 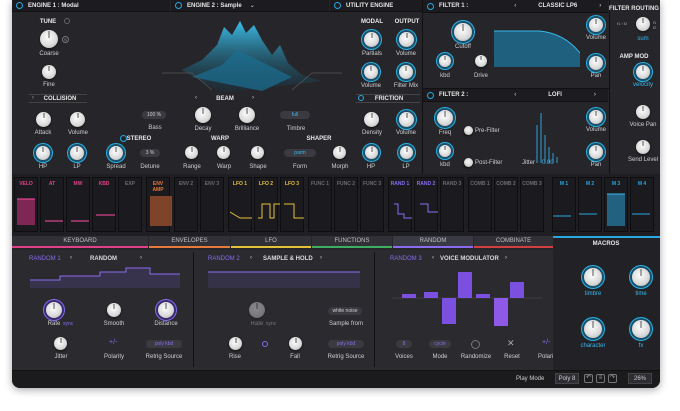 What do you see at coordinates (80, 242) in the screenshot?
I see `tab-keyboard: KEYBOARD` at bounding box center [80, 242].